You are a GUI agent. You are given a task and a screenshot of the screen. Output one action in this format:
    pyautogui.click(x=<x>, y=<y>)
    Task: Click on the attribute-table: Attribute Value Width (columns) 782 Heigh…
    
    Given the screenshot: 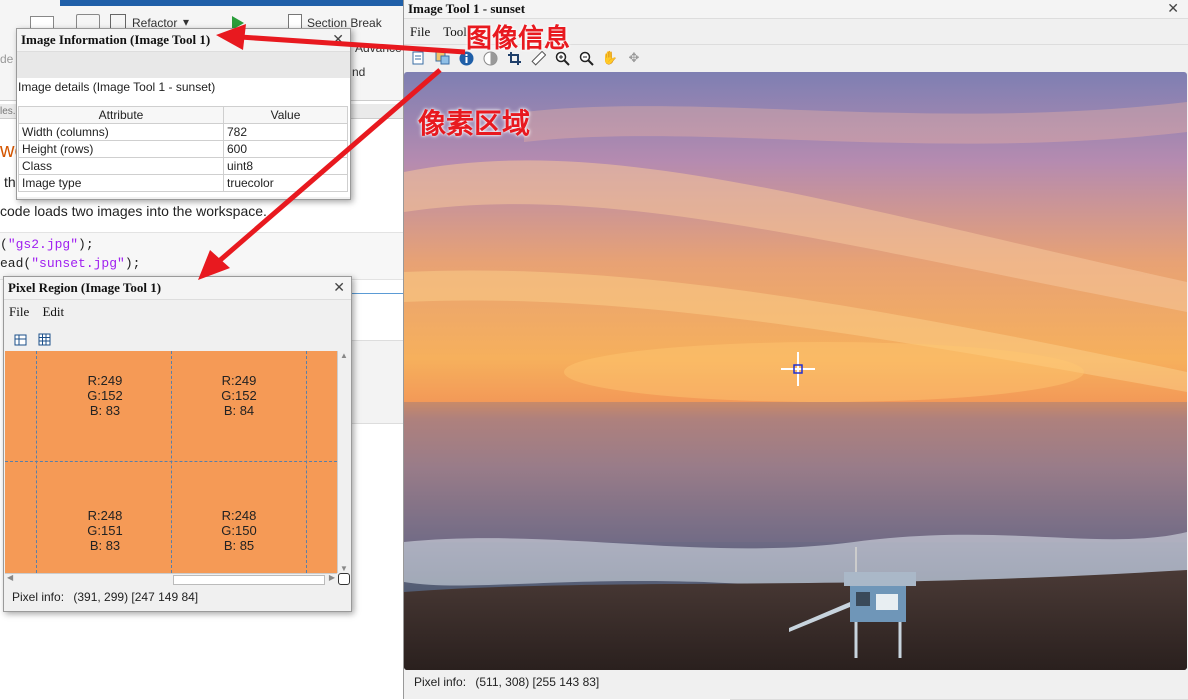 What is the action you would take?
    pyautogui.click(x=183, y=149)
    